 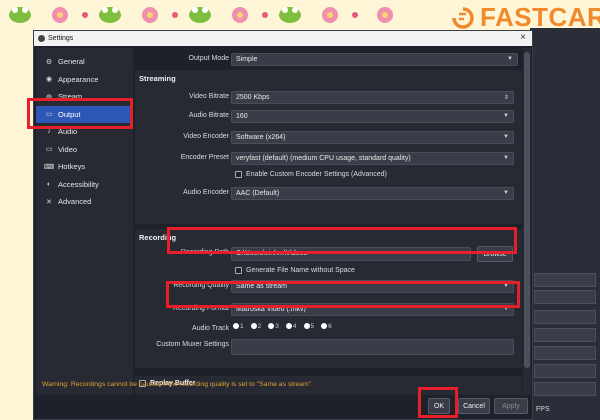 I want to click on audio-track-label: Audio Track, so click(x=210, y=328).